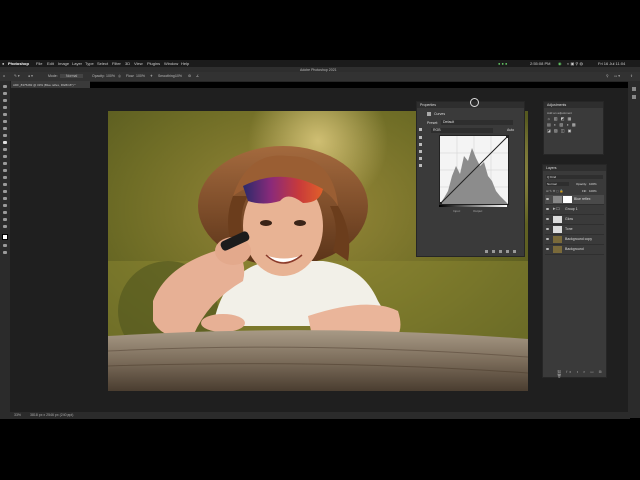 The height and width of the screenshot is (480, 640). What do you see at coordinates (5, 205) in the screenshot?
I see `path-select-tool-icon` at bounding box center [5, 205].